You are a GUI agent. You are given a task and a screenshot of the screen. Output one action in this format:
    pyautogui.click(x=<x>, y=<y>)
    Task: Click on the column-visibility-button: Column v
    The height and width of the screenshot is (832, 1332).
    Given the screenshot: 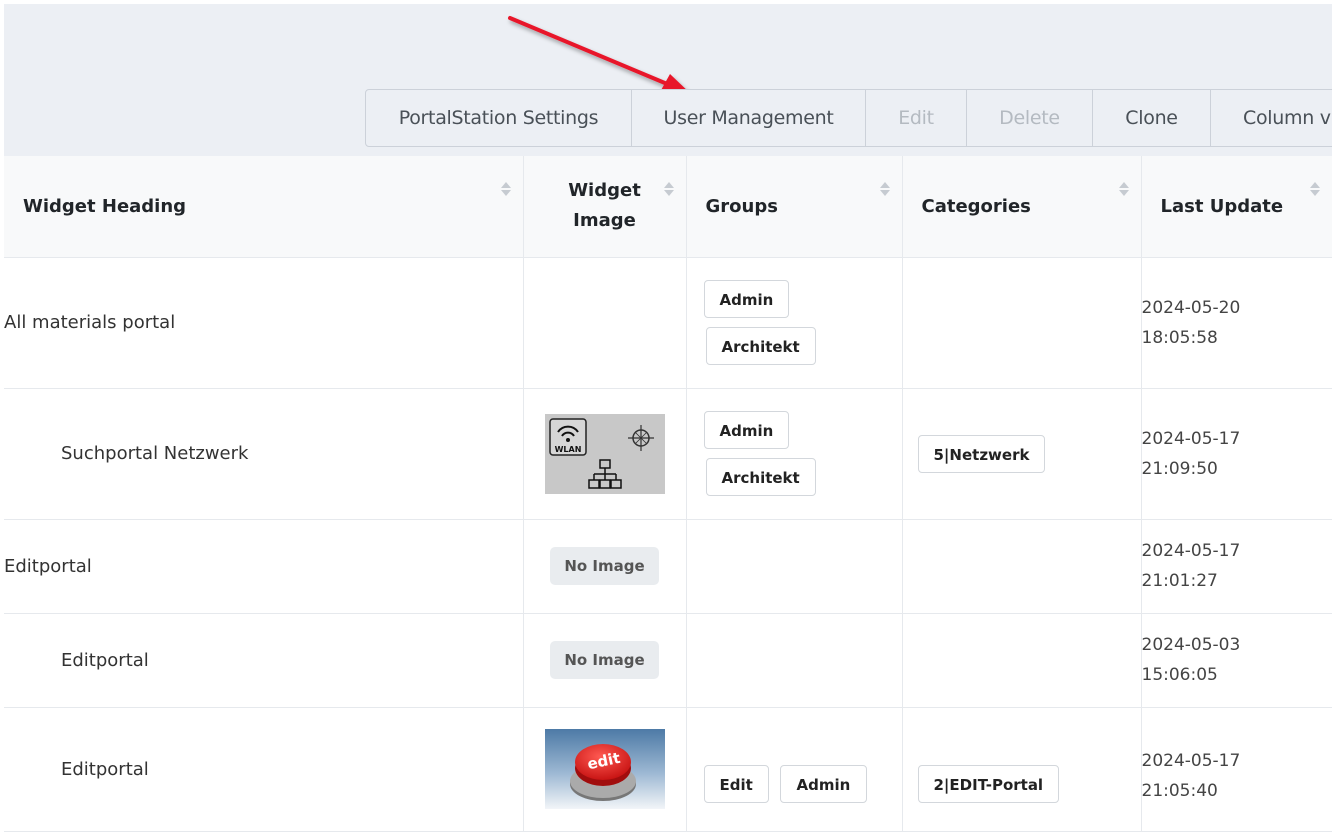 What is the action you would take?
    pyautogui.click(x=1271, y=118)
    